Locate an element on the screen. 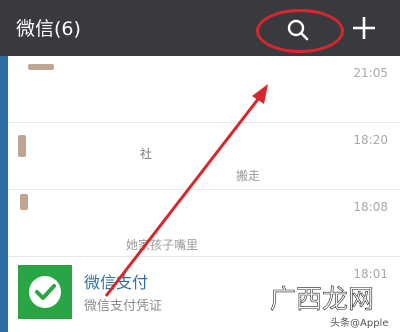  watermark-source: 头条@Apple is located at coordinates (359, 323).